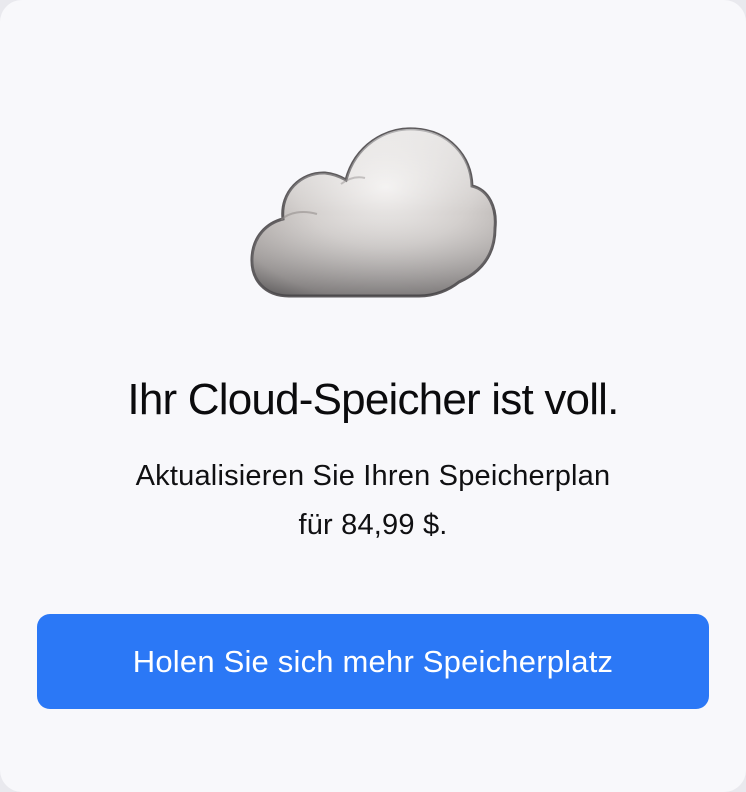 This screenshot has width=746, height=792. Describe the element at coordinates (373, 215) in the screenshot. I see `cloud-icon` at that location.